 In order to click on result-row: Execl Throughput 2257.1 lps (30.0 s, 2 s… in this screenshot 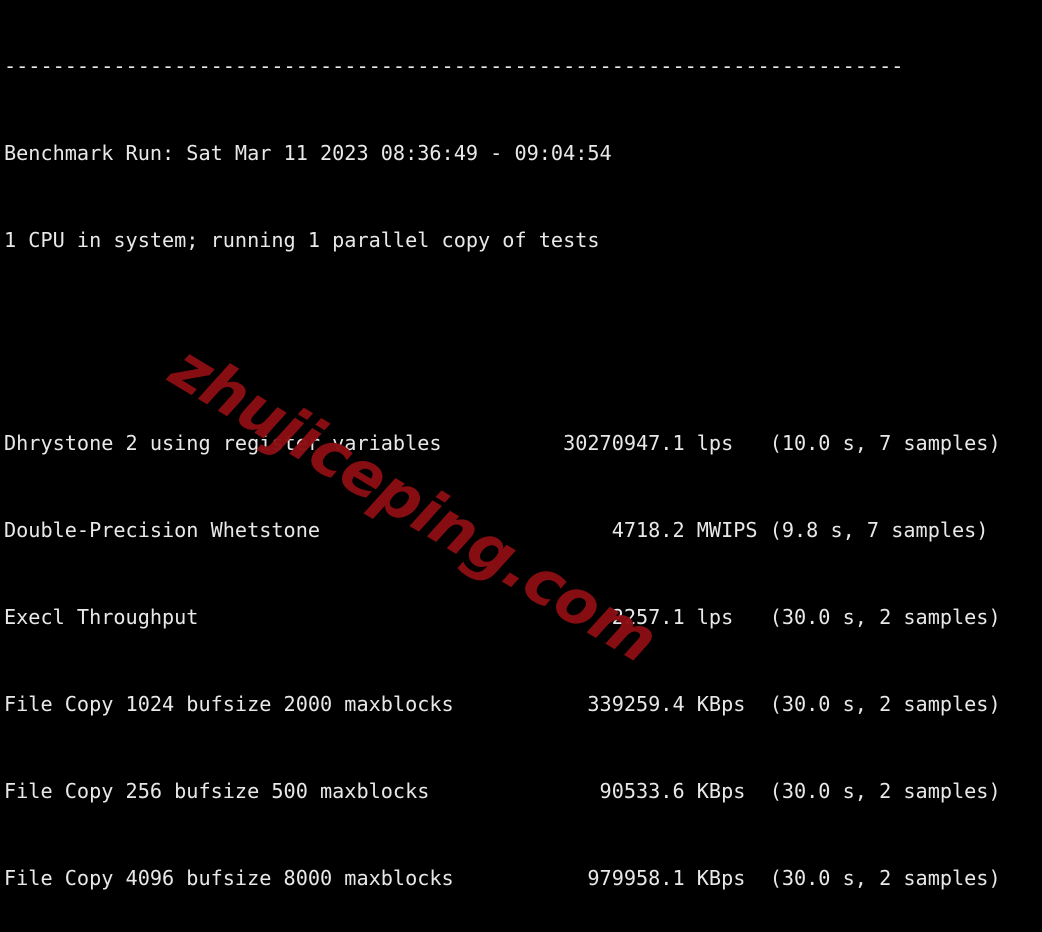, I will do `click(502, 617)`.